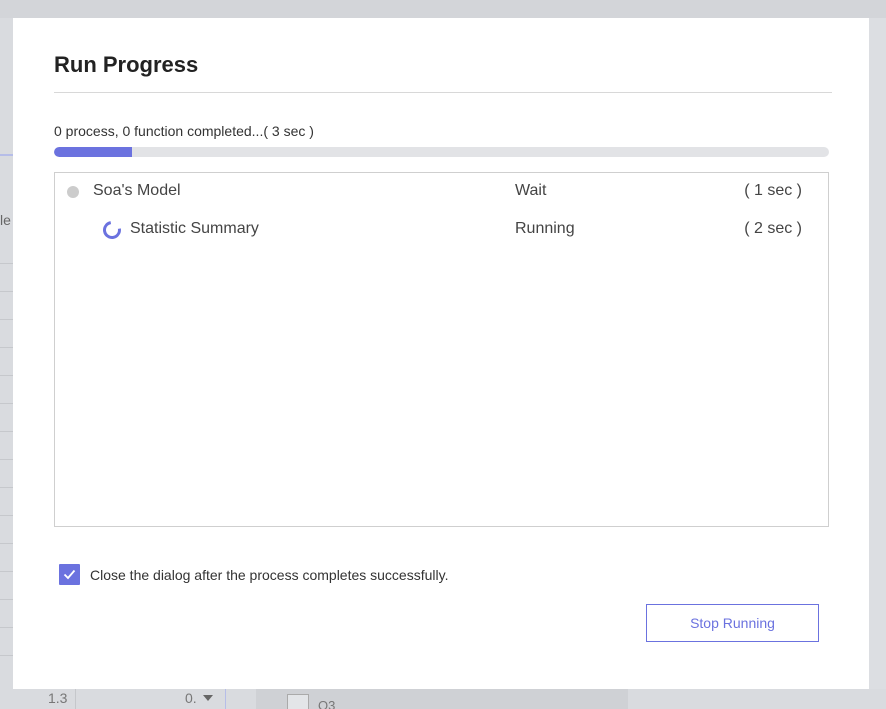 The height and width of the screenshot is (709, 886). What do you see at coordinates (6, 363) in the screenshot?
I see `background-left-grid: le` at bounding box center [6, 363].